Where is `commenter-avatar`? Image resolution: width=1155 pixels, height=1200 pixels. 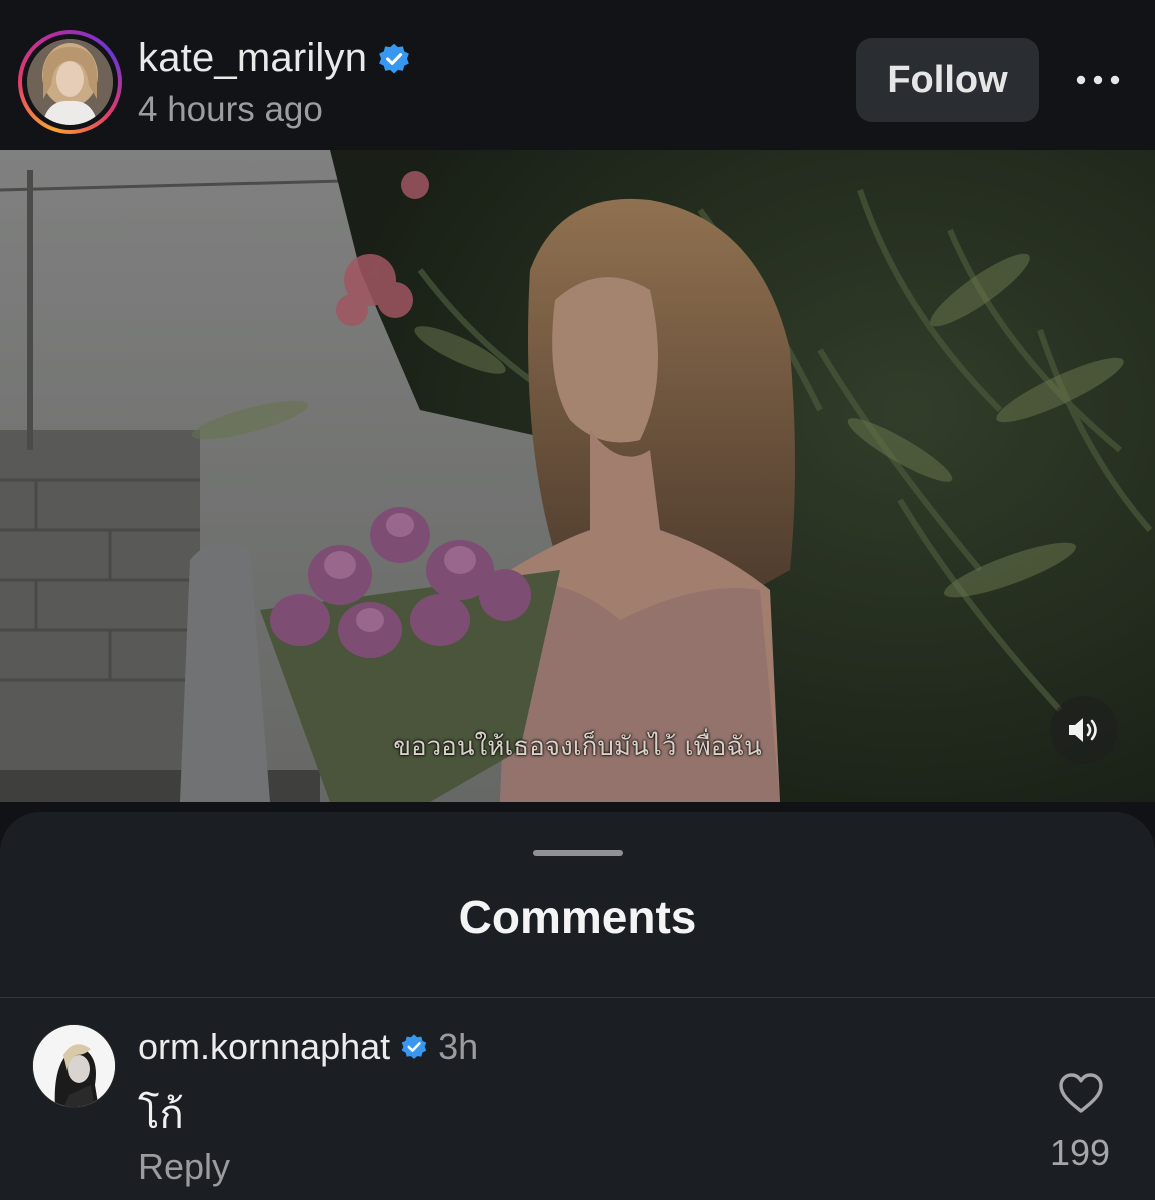 commenter-avatar is located at coordinates (74, 1066).